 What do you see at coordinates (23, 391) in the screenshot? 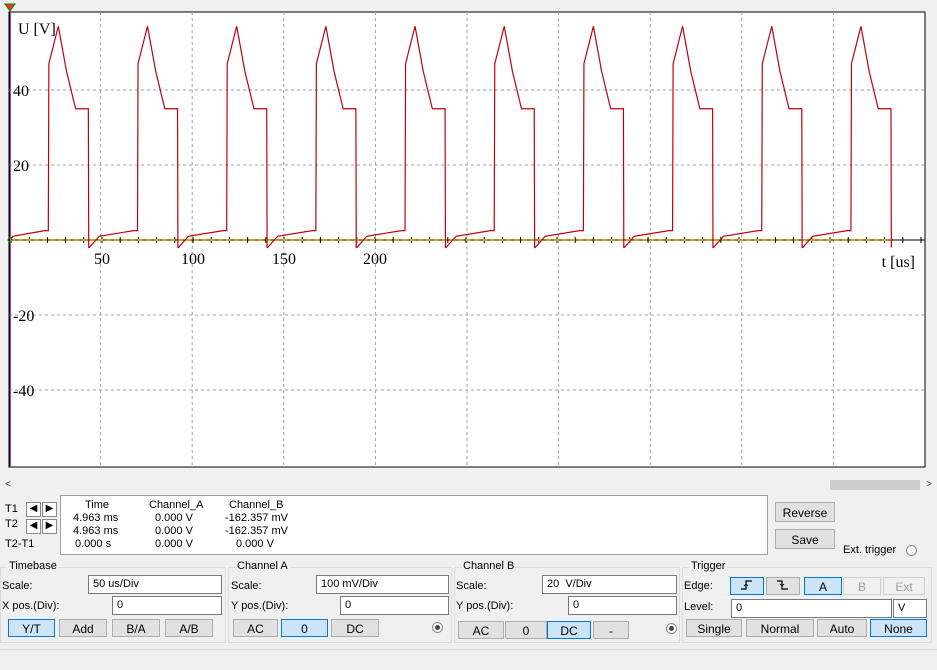
I see `y-tick-label: -40` at bounding box center [23, 391].